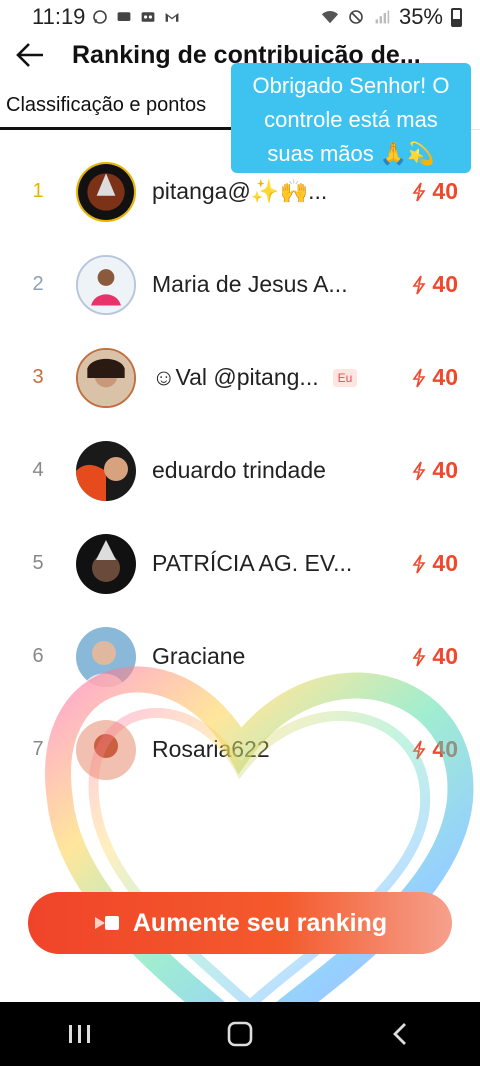 Image resolution: width=480 pixels, height=1066 pixels. I want to click on status-time: 11:19, so click(59, 16).